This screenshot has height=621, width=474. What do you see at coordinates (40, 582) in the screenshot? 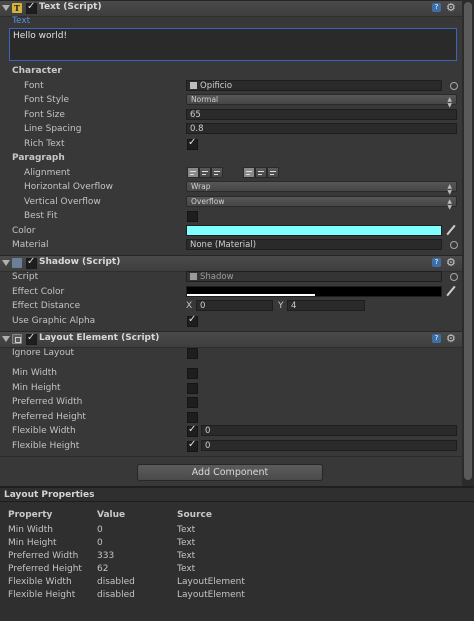
I see `table-cell-property: Flexible Width` at bounding box center [40, 582].